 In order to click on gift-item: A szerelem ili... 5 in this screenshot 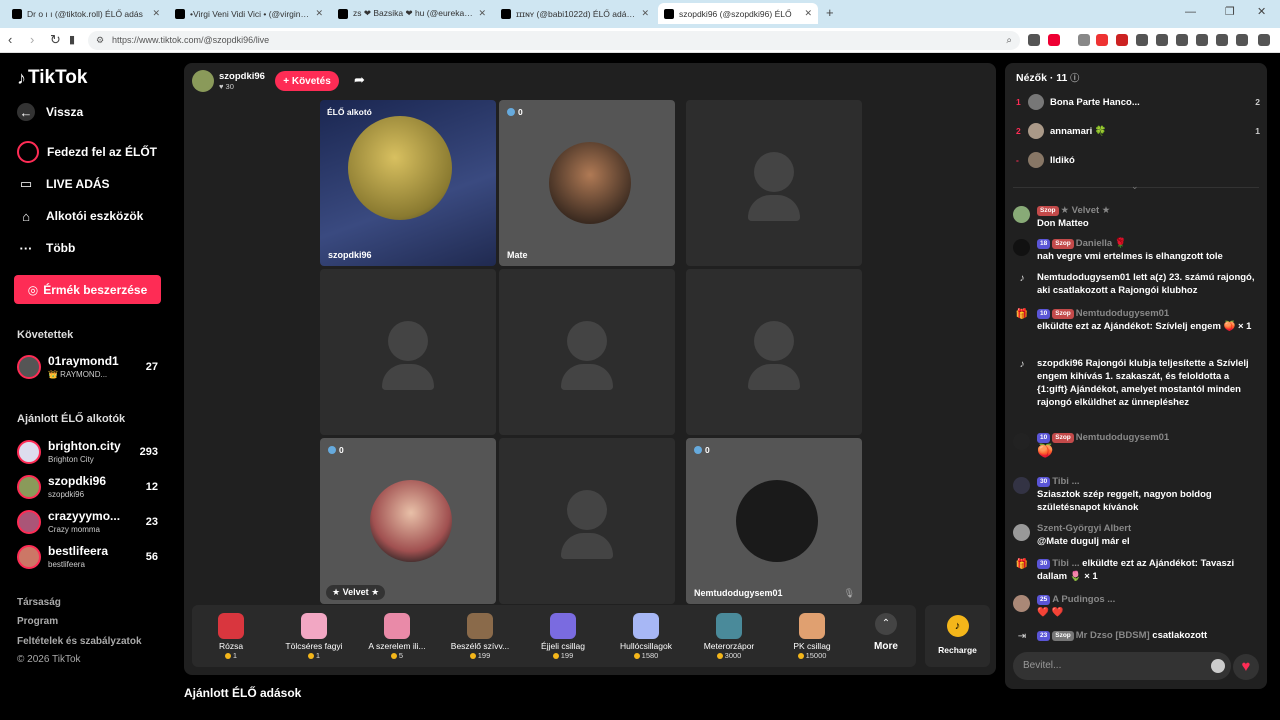, I will do `click(397, 637)`.